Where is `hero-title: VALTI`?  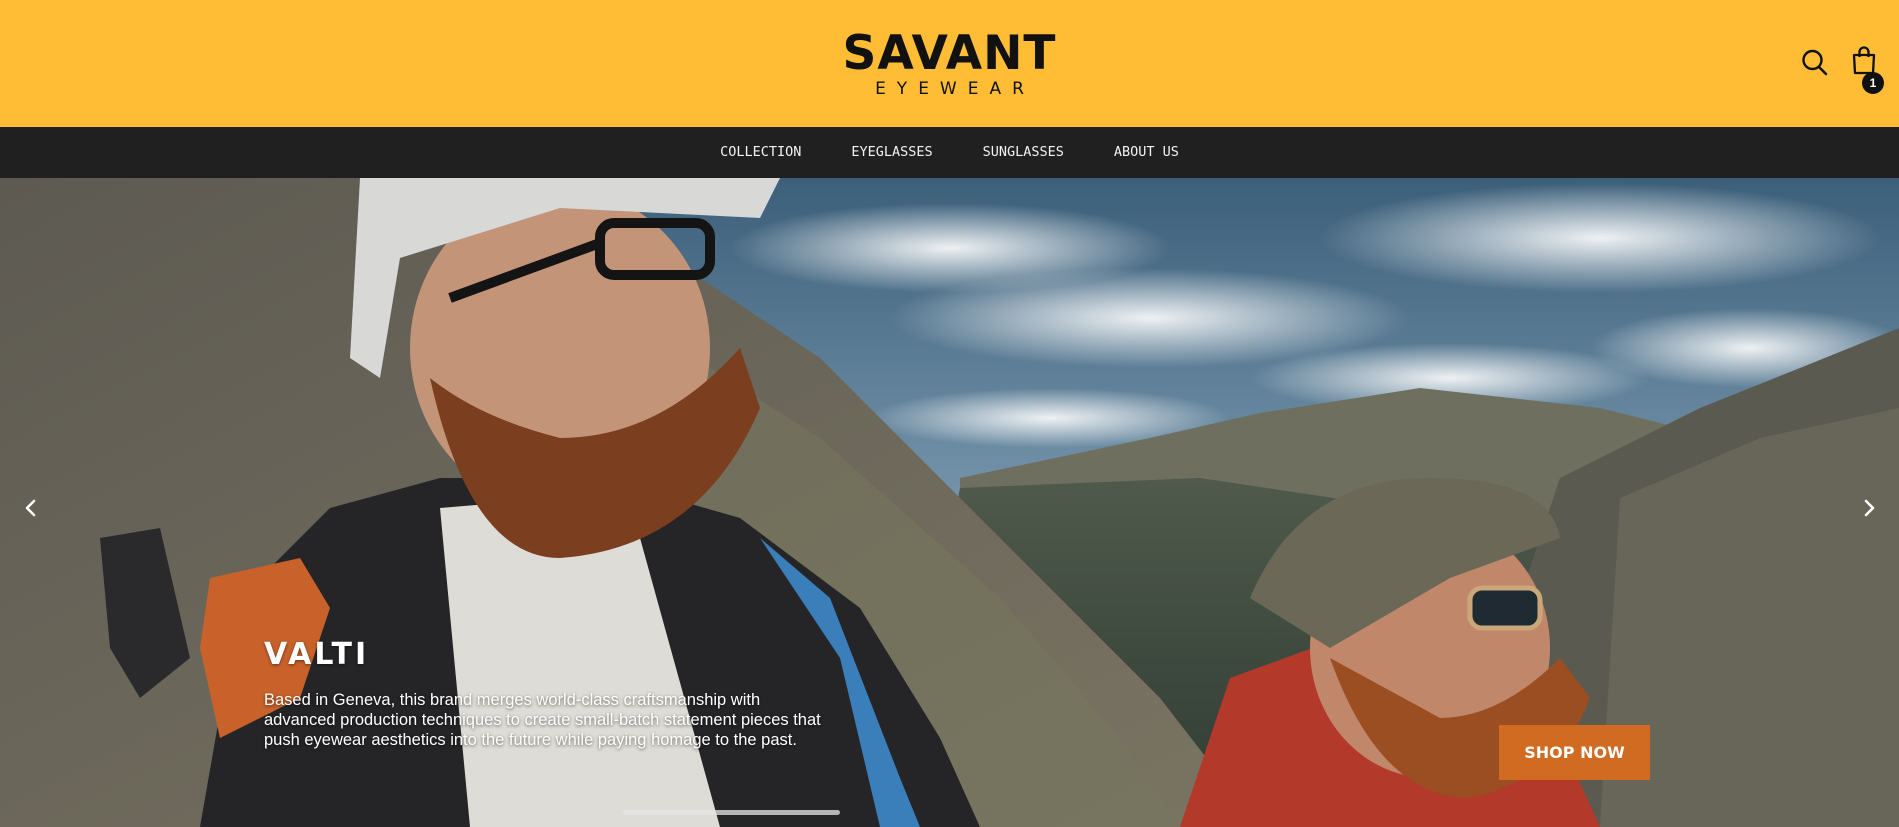 hero-title: VALTI is located at coordinates (317, 654).